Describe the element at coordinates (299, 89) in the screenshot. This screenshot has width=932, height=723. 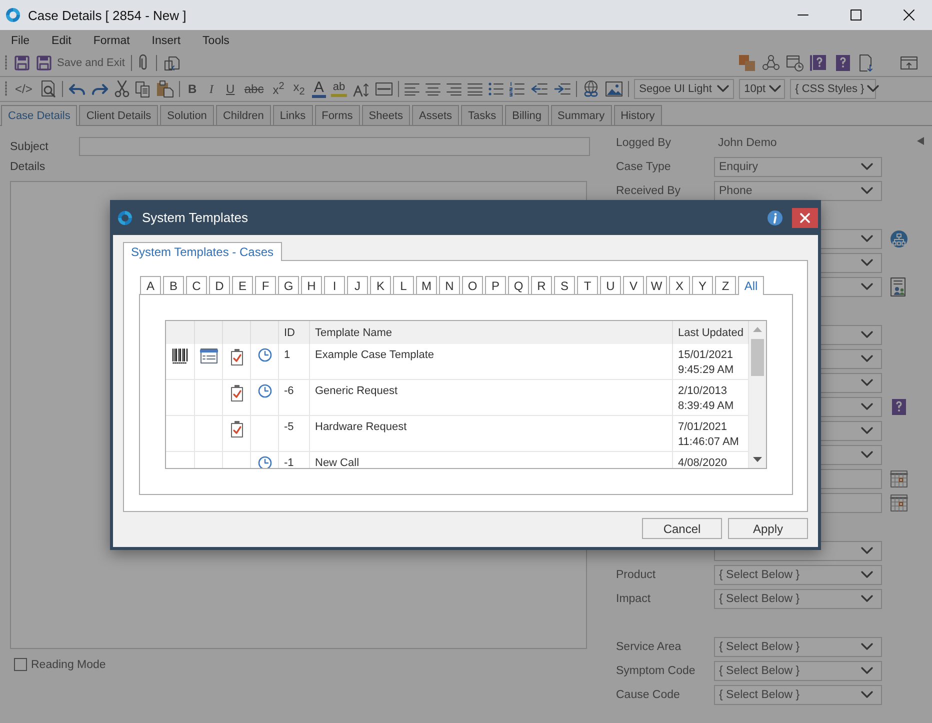
I see `format-button: x$_{2}$` at that location.